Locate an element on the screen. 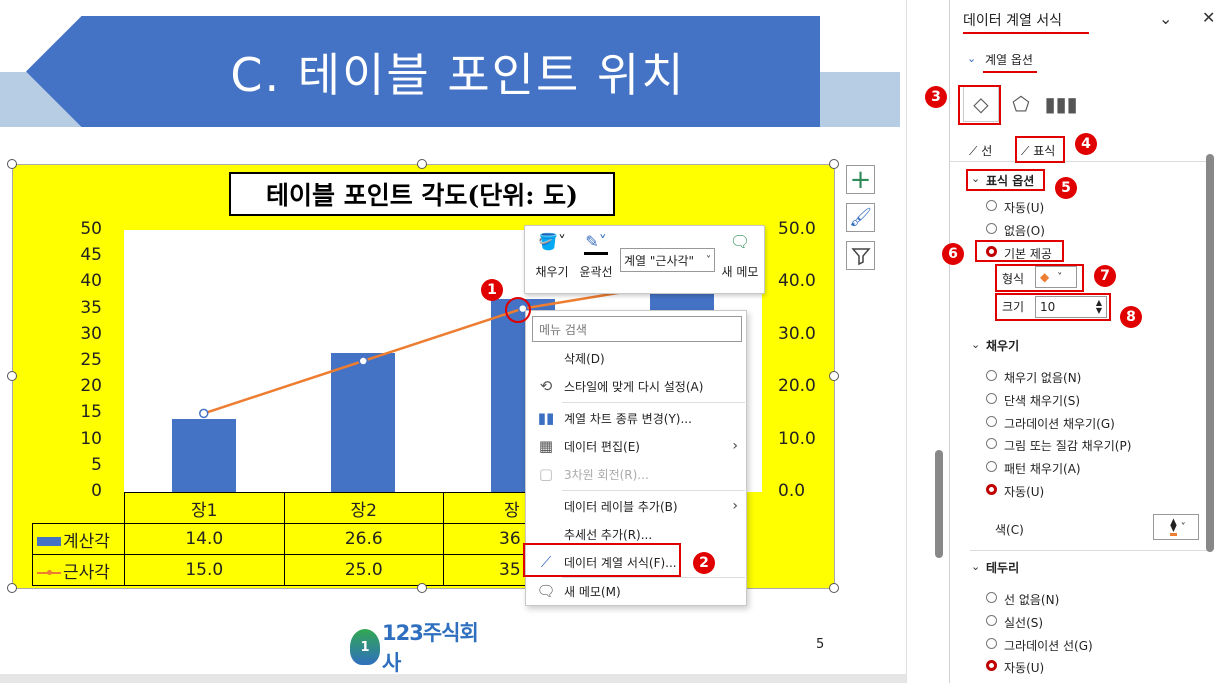  outline-button: ✎˅ 윤곽선 is located at coordinates (596, 256).